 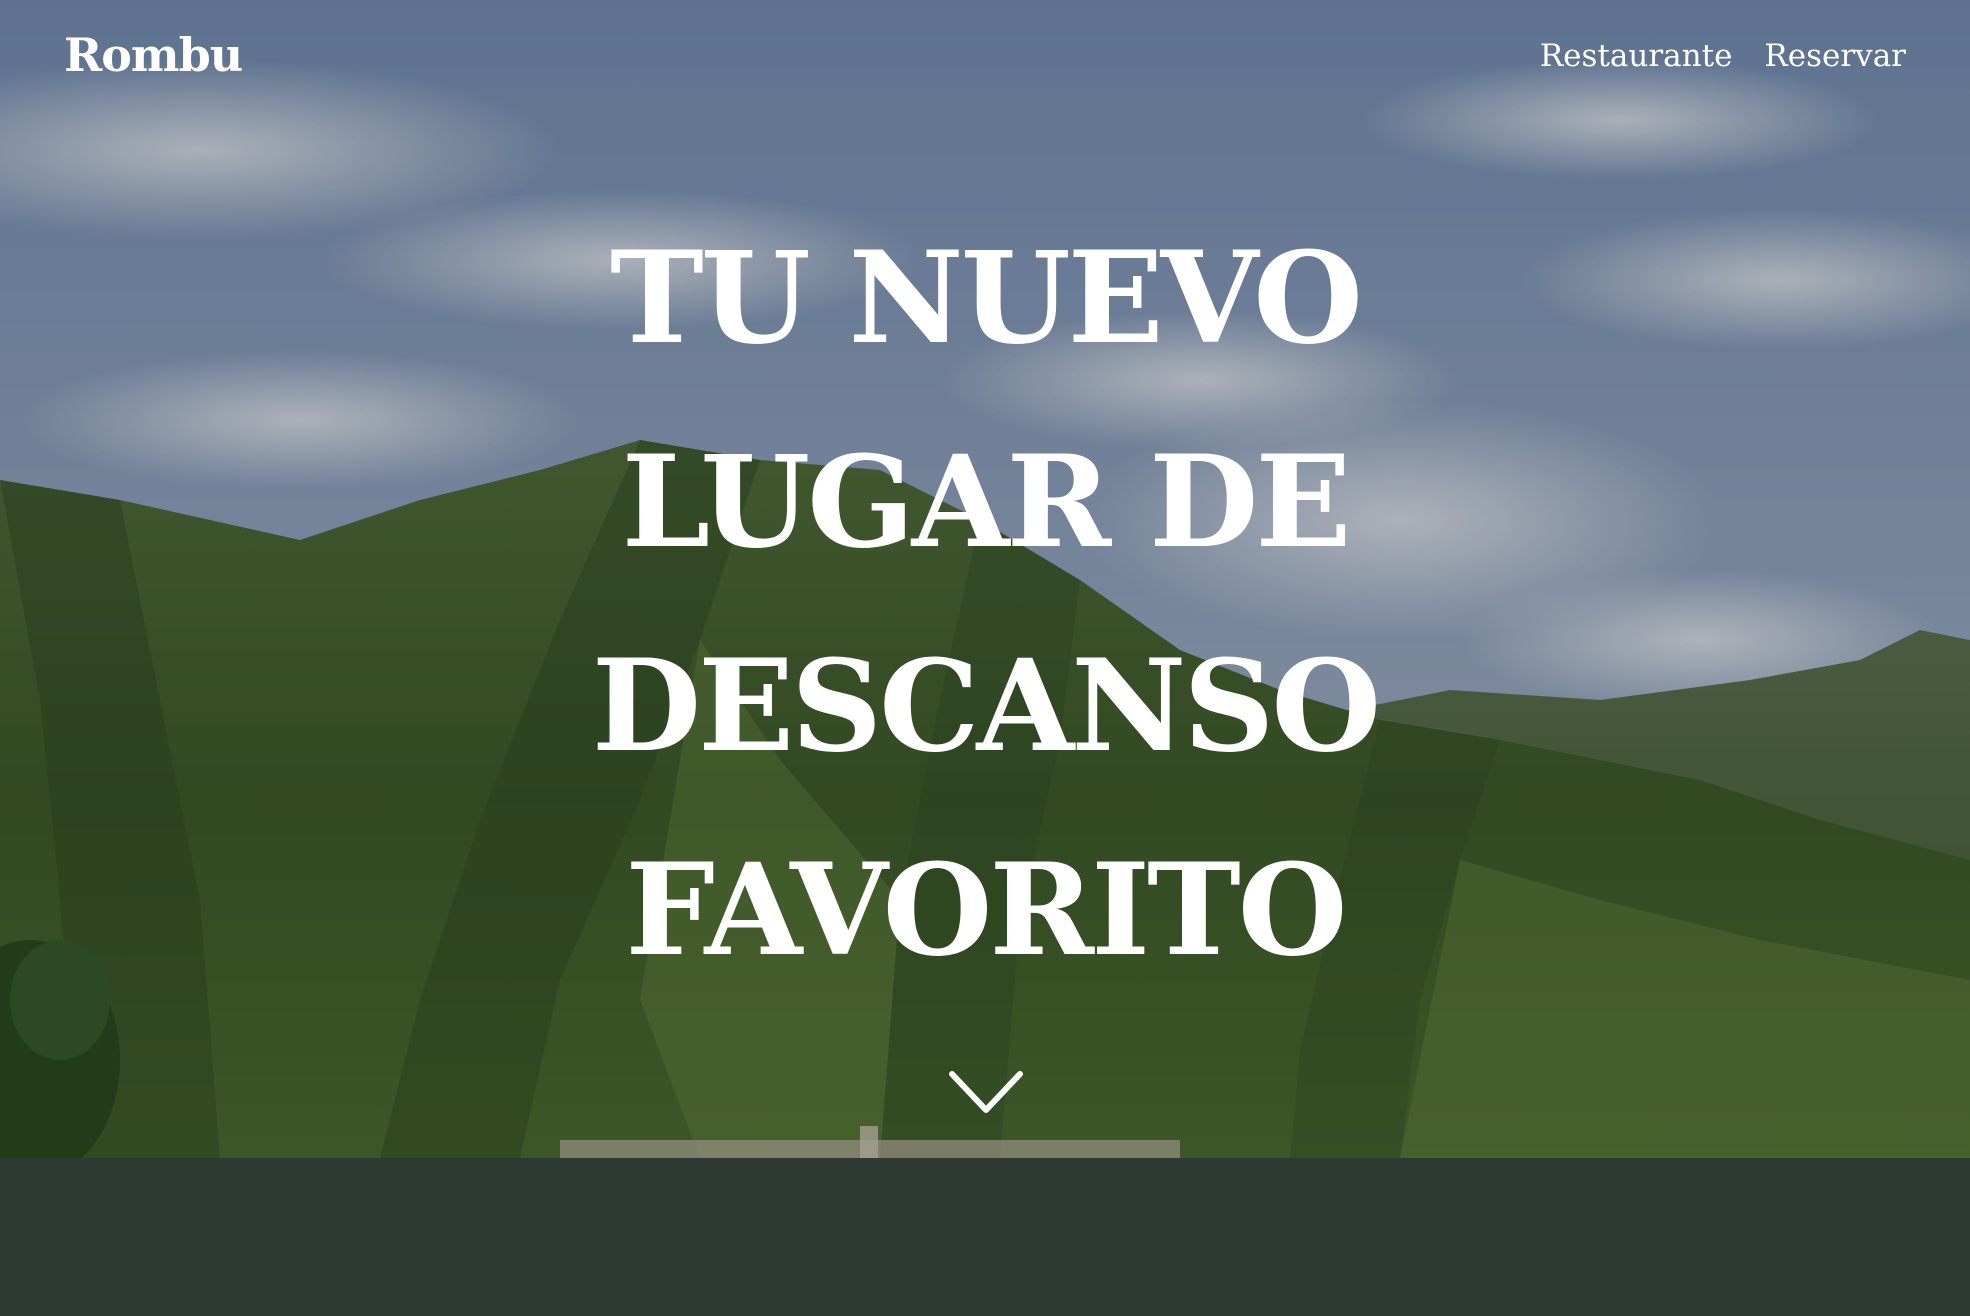 I want to click on chevron-down-icon, so click(x=986, y=1092).